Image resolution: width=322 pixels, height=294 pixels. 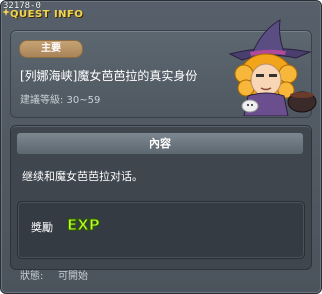 What do you see at coordinates (160, 143) in the screenshot?
I see `content-header: 內容` at bounding box center [160, 143].